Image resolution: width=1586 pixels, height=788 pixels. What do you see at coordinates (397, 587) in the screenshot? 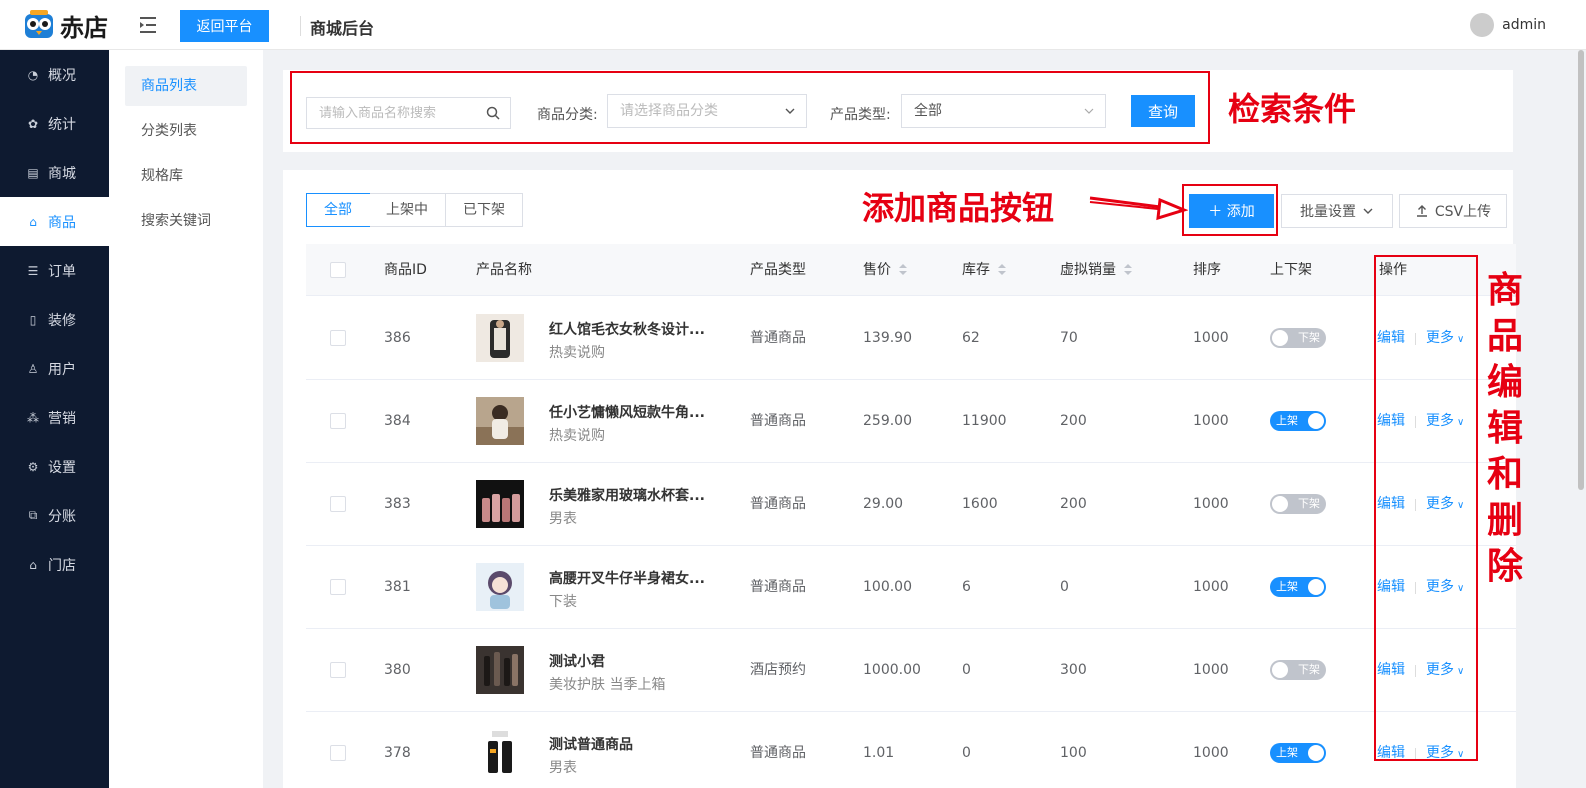
I see `row-id: 381` at bounding box center [397, 587].